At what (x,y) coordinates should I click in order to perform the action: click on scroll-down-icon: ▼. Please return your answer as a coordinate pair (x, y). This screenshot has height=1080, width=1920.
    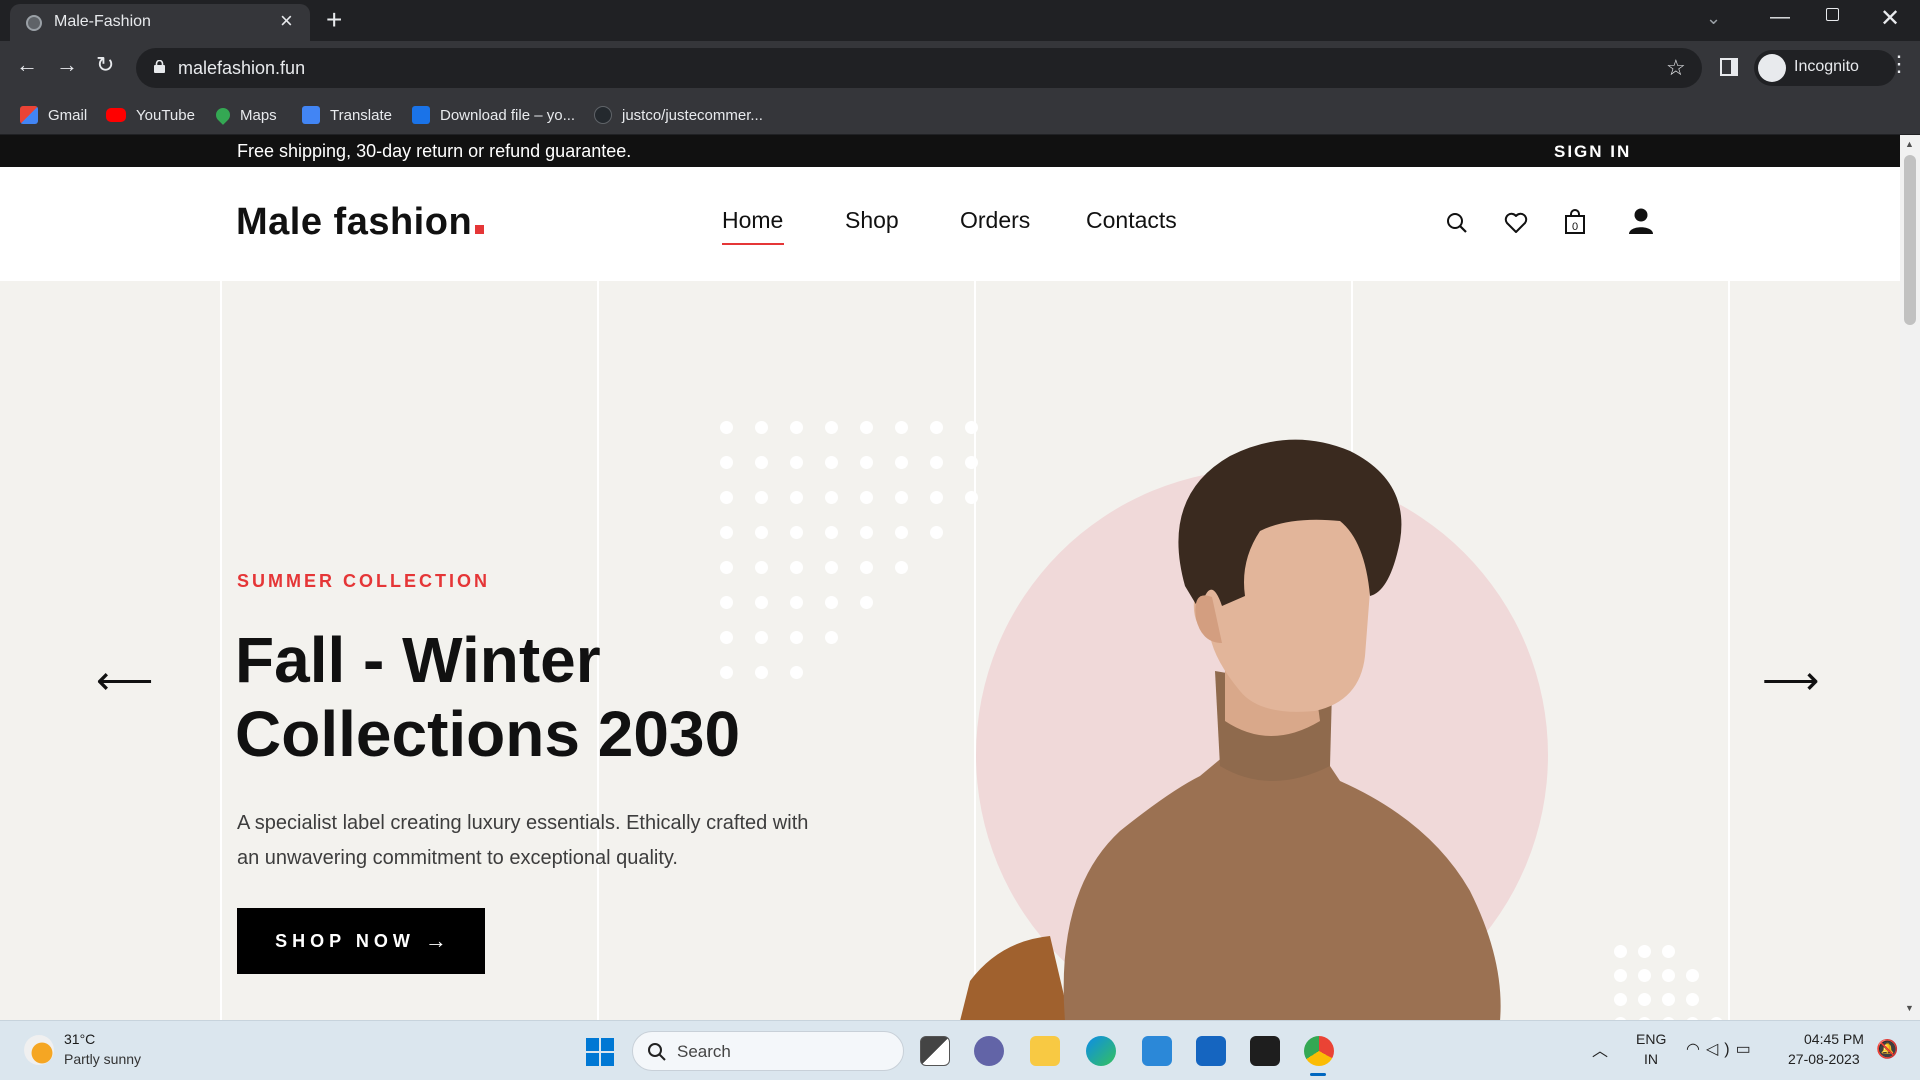
    Looking at the image, I should click on (1909, 1008).